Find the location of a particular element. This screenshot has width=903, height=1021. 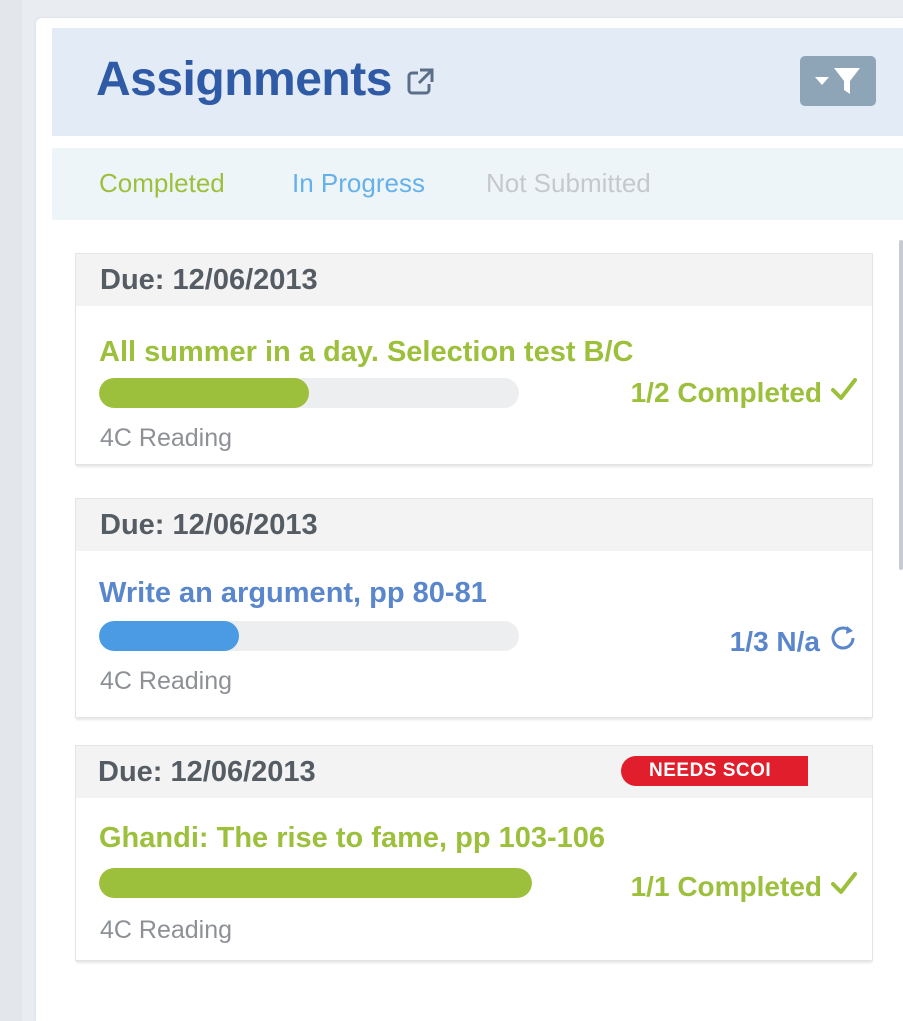

filter-icon is located at coordinates (847, 81).